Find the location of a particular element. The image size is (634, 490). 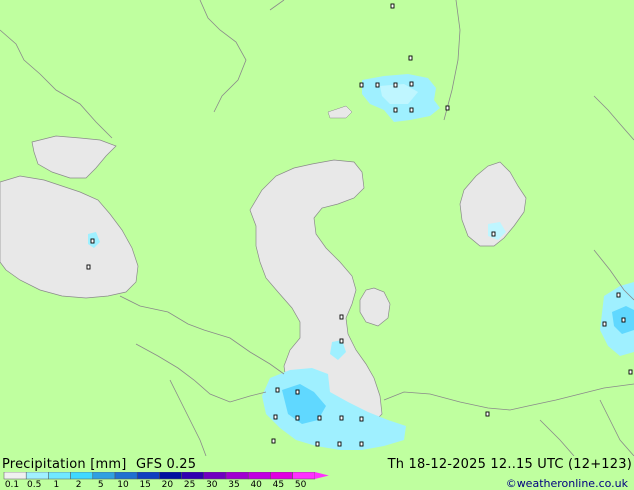

scale-tick-label: 15 is located at coordinates (145, 485).